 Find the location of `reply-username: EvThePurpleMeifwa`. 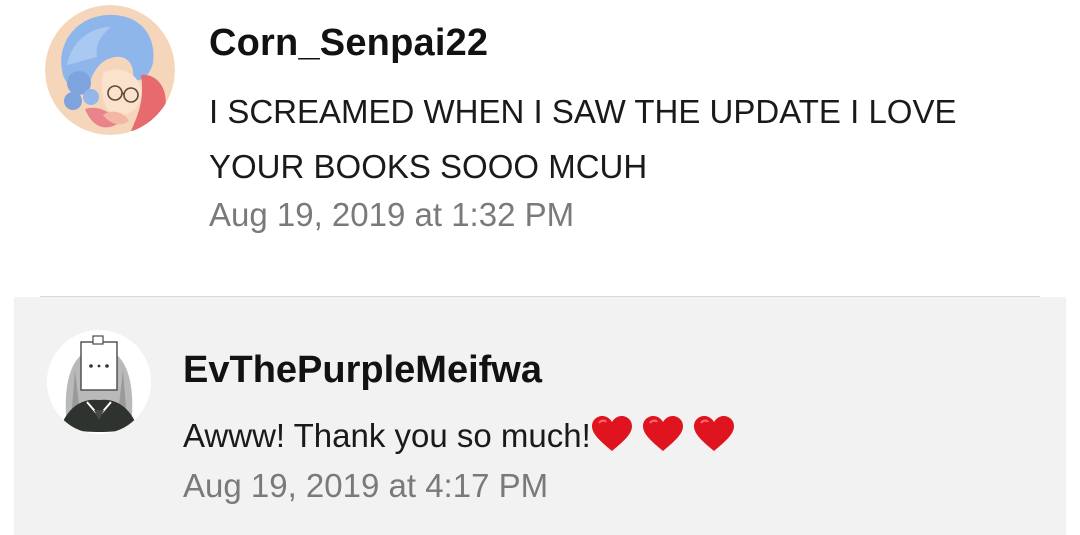

reply-username: EvThePurpleMeifwa is located at coordinates (362, 370).